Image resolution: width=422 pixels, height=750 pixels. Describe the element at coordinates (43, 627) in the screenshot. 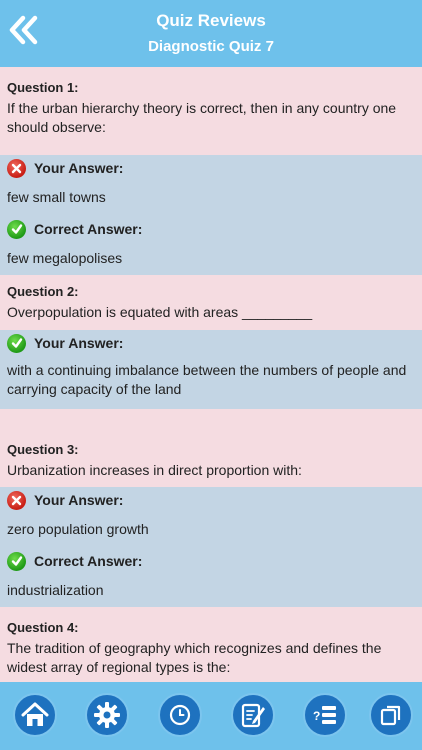

I see `question-label: Question 4:` at that location.